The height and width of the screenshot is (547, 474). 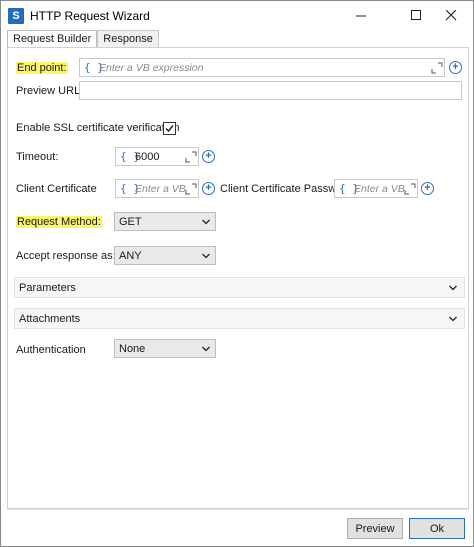 What do you see at coordinates (47, 288) in the screenshot?
I see `parameters-section-title: Parameters` at bounding box center [47, 288].